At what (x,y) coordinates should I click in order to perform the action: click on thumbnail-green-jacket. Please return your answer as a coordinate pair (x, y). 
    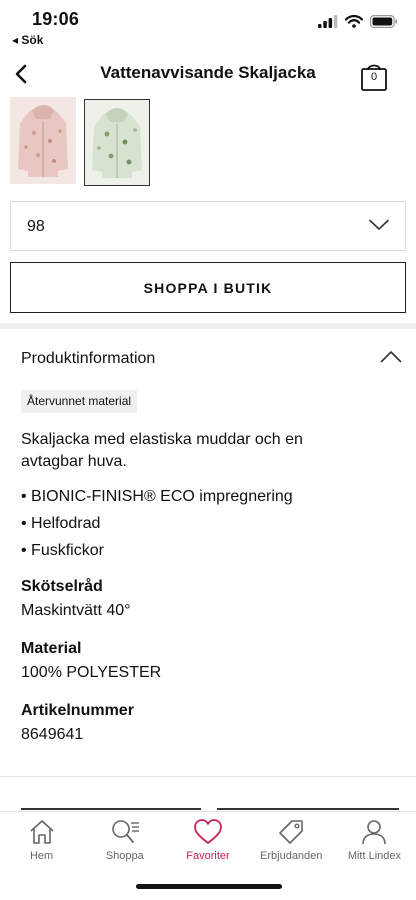
    Looking at the image, I should click on (117, 142).